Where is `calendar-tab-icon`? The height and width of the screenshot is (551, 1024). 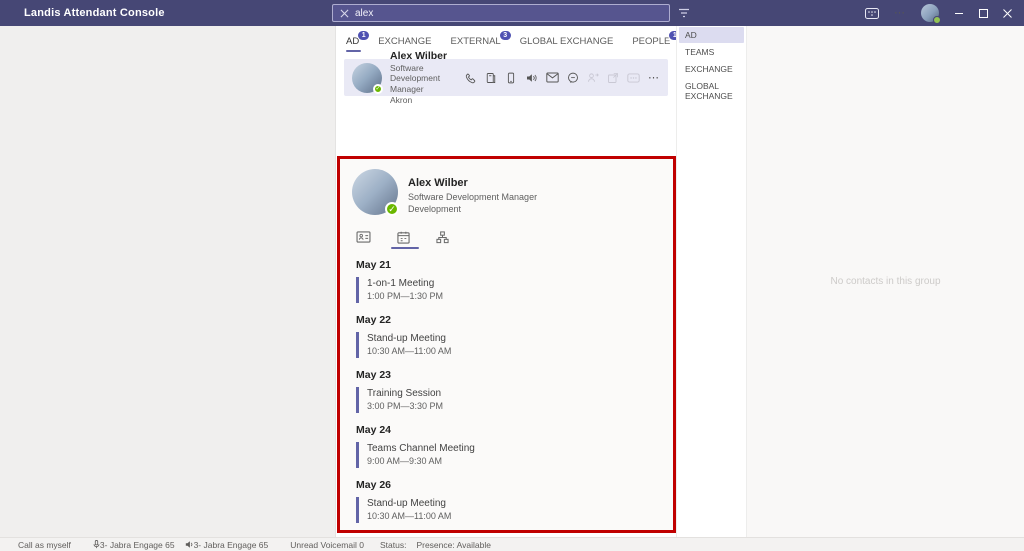
calendar-tab-icon is located at coordinates (405, 240).